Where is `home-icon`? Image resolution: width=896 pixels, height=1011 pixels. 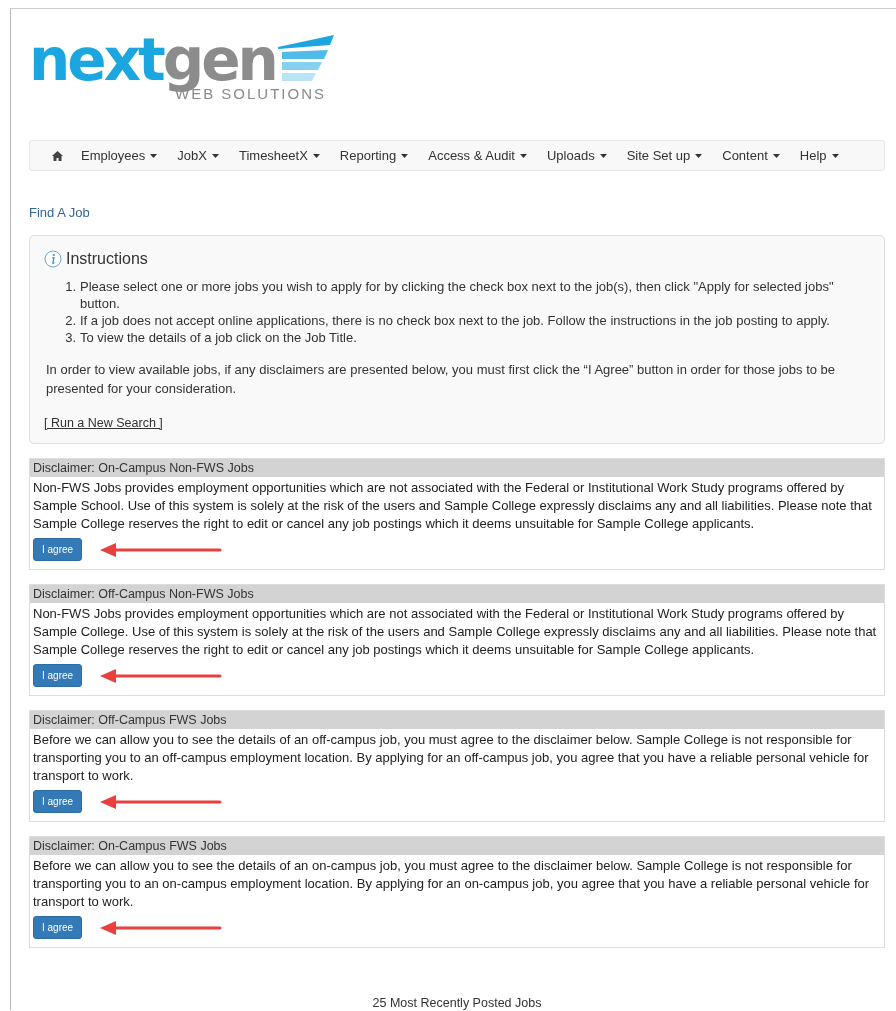 home-icon is located at coordinates (57, 155).